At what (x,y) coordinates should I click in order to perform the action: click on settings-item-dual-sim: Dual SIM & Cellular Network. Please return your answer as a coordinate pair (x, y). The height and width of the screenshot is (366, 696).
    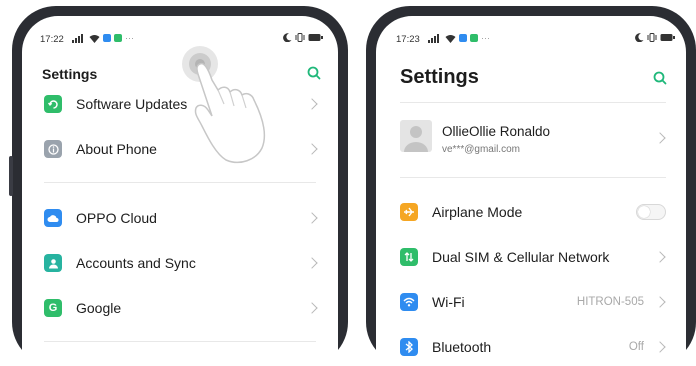
    Looking at the image, I should click on (531, 257).